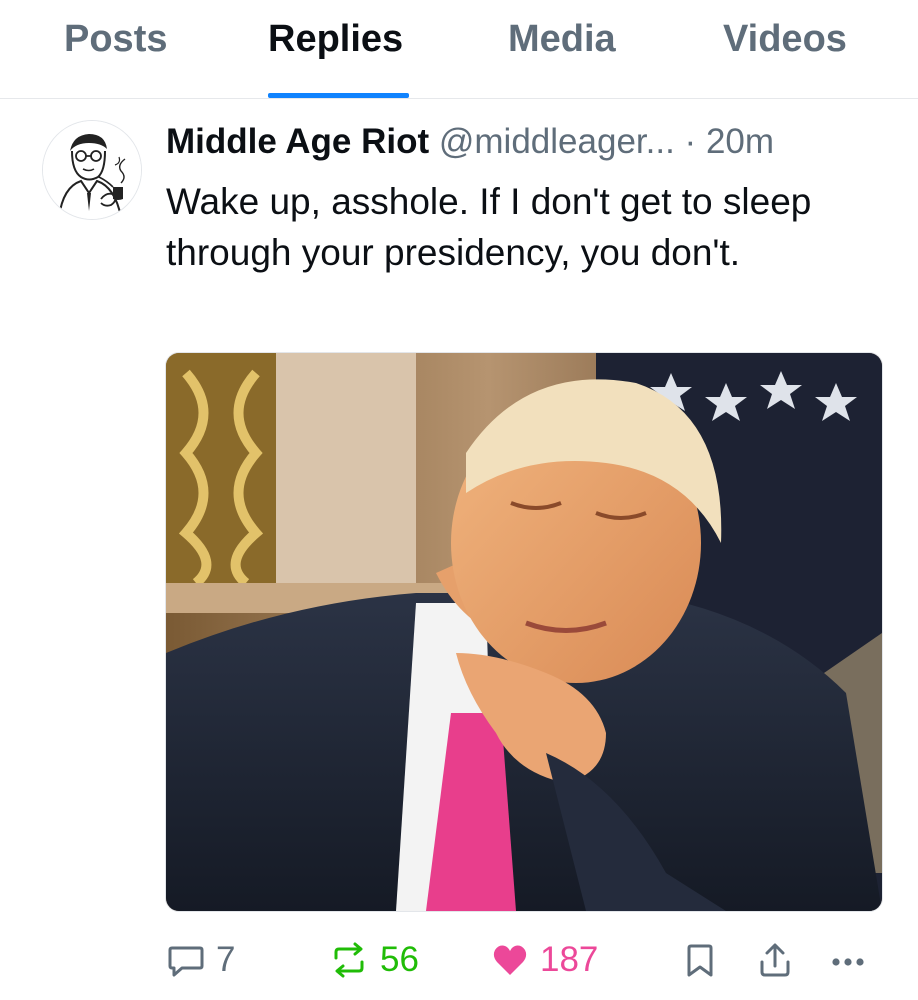 The image size is (918, 1000). I want to click on avatar, so click(92, 170).